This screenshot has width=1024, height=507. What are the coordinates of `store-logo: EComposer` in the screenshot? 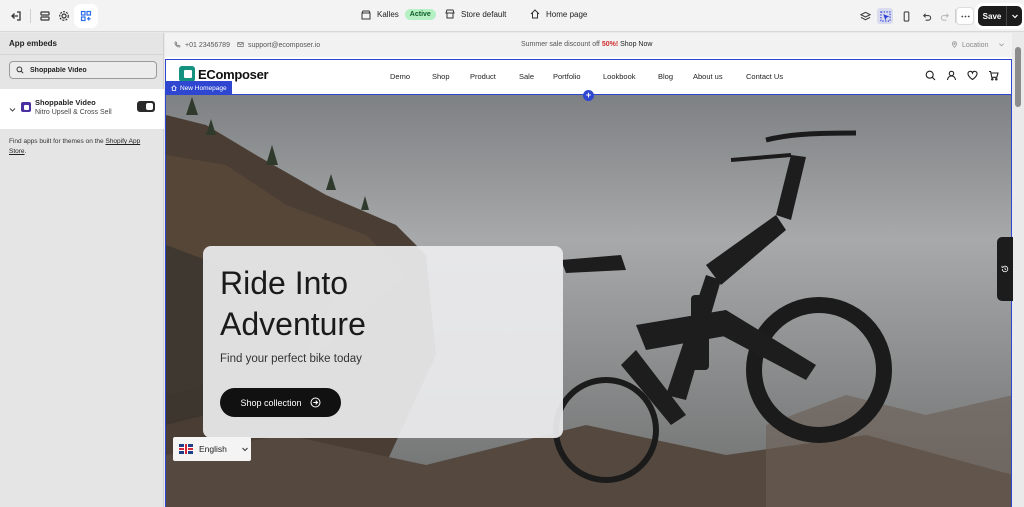 It's located at (224, 74).